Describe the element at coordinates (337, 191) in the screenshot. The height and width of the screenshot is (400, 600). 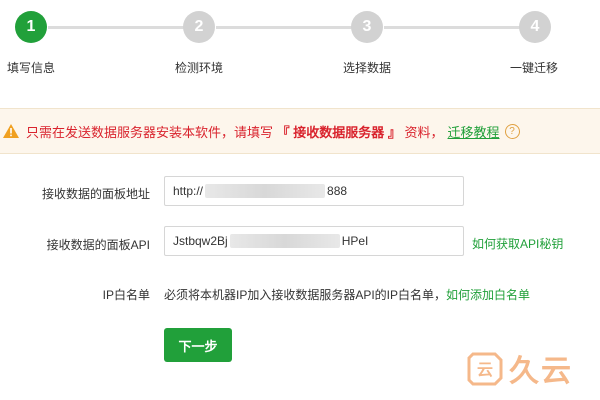
I see `panel-address-suffix: 888` at that location.